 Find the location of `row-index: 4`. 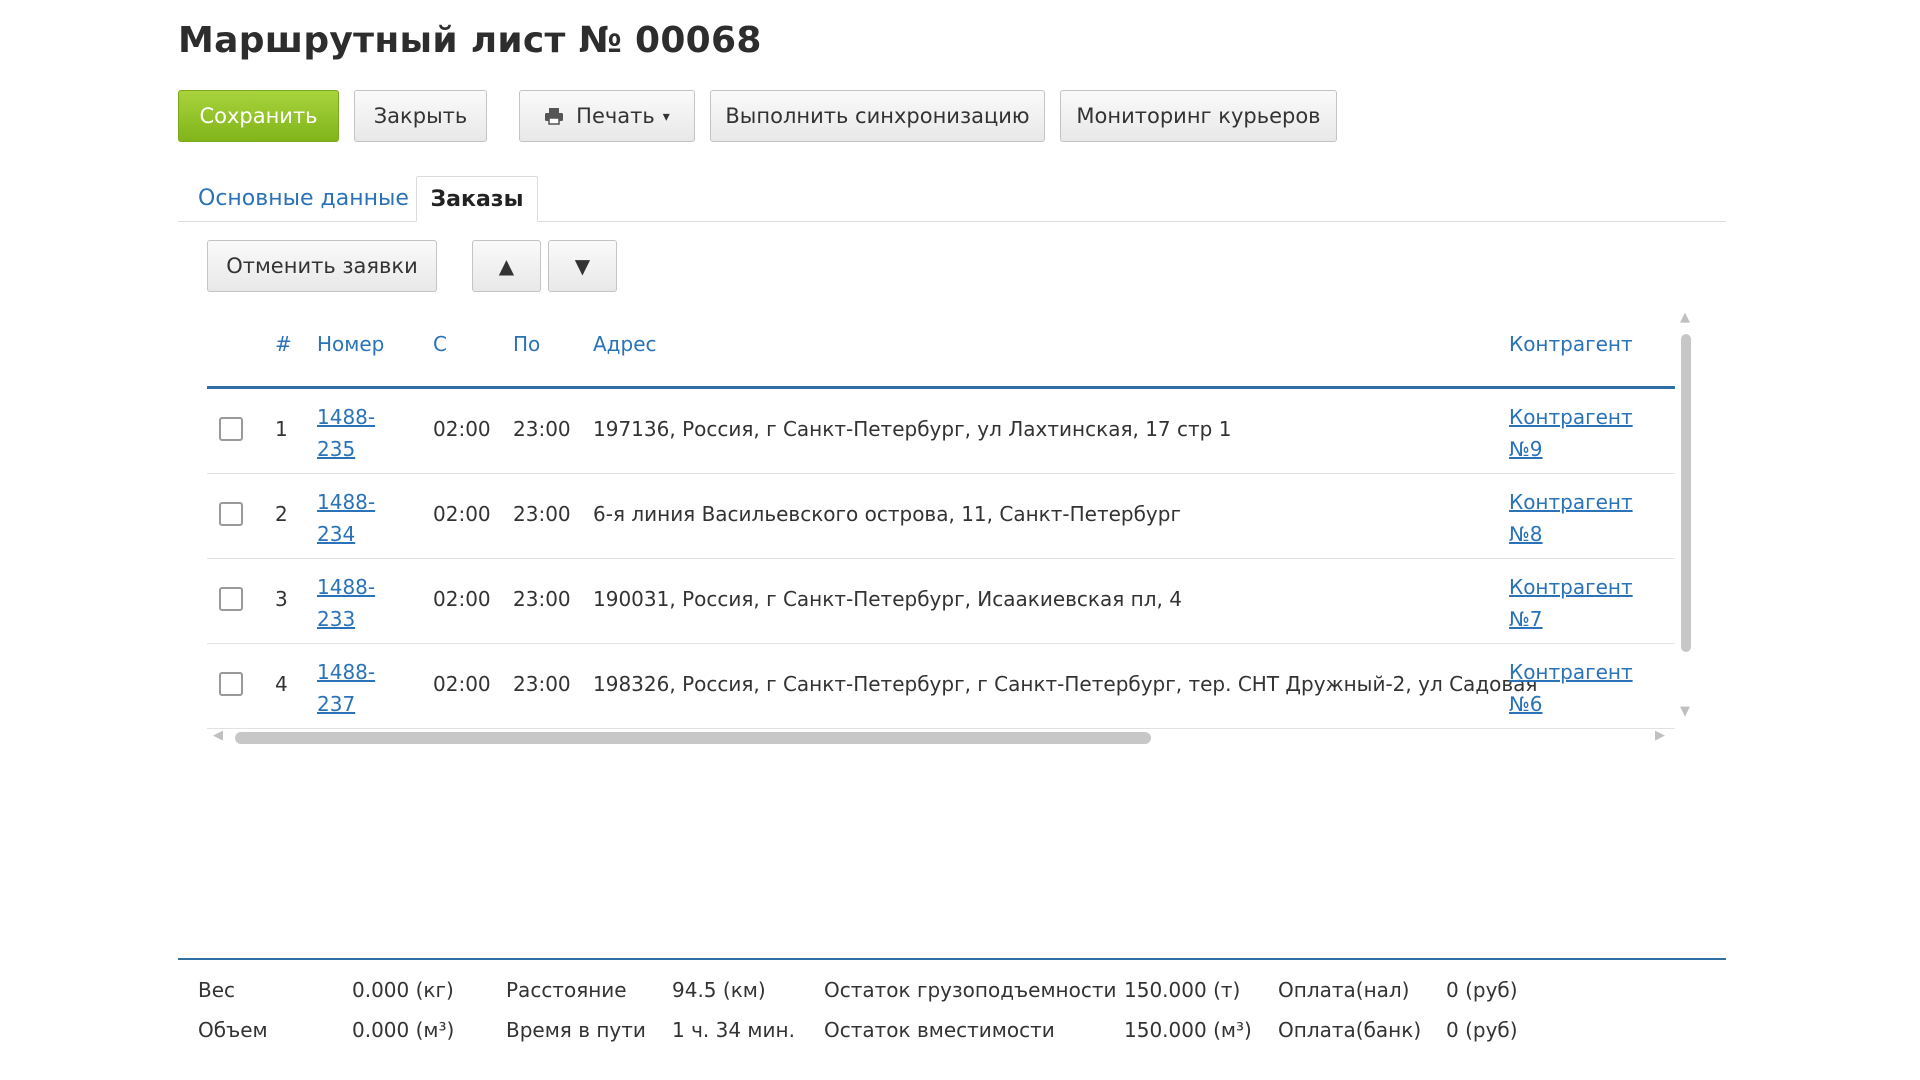

row-index: 4 is located at coordinates (281, 684).